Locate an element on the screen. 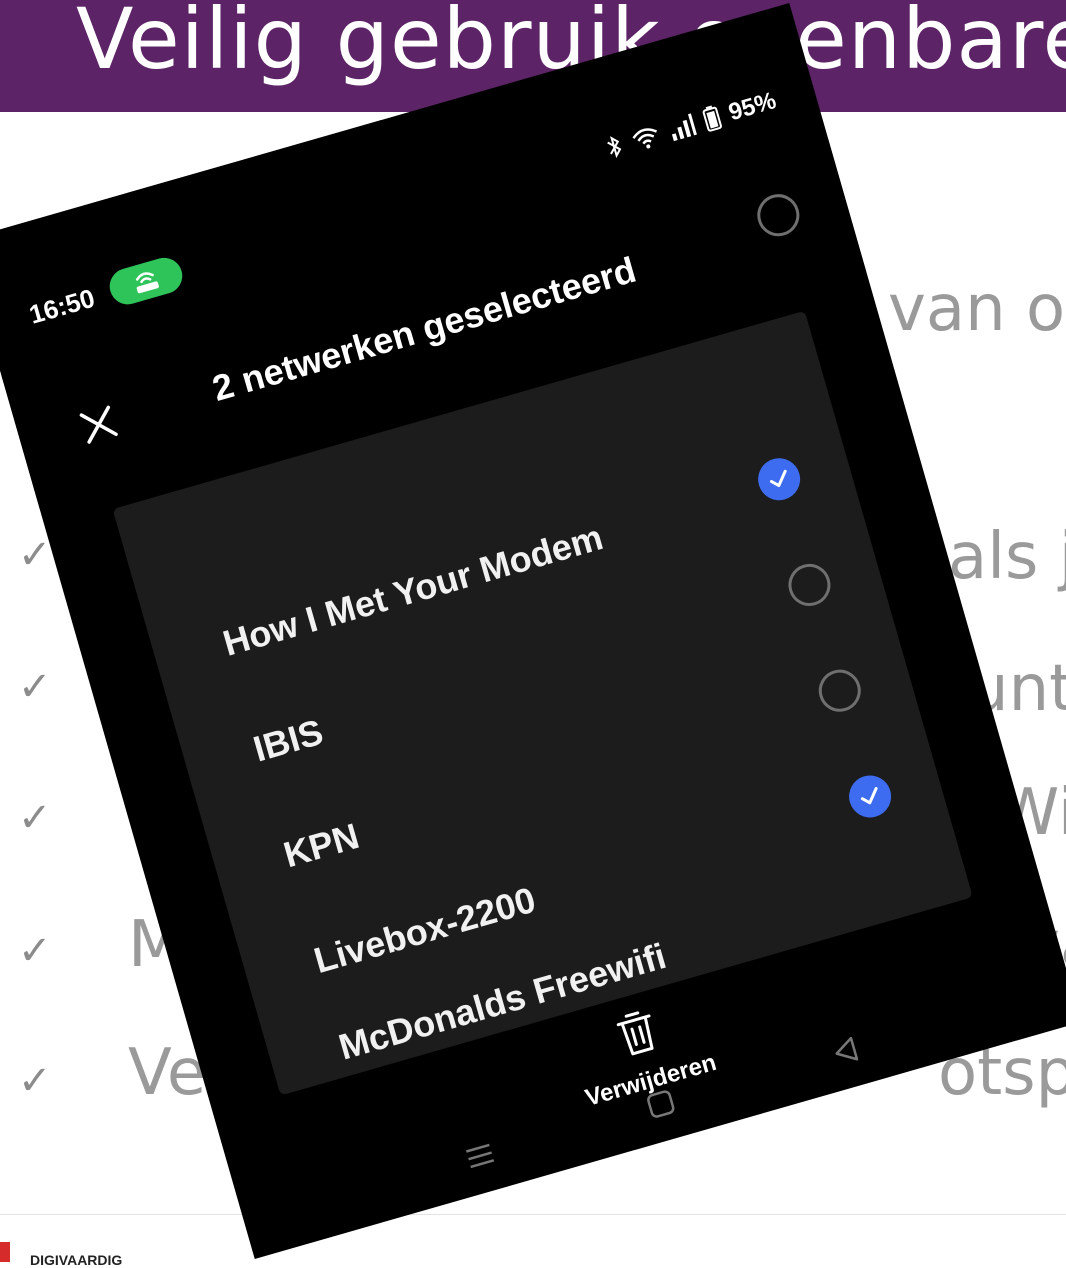 This screenshot has height=1268, width=1066. menu-icon is located at coordinates (480, 1156).